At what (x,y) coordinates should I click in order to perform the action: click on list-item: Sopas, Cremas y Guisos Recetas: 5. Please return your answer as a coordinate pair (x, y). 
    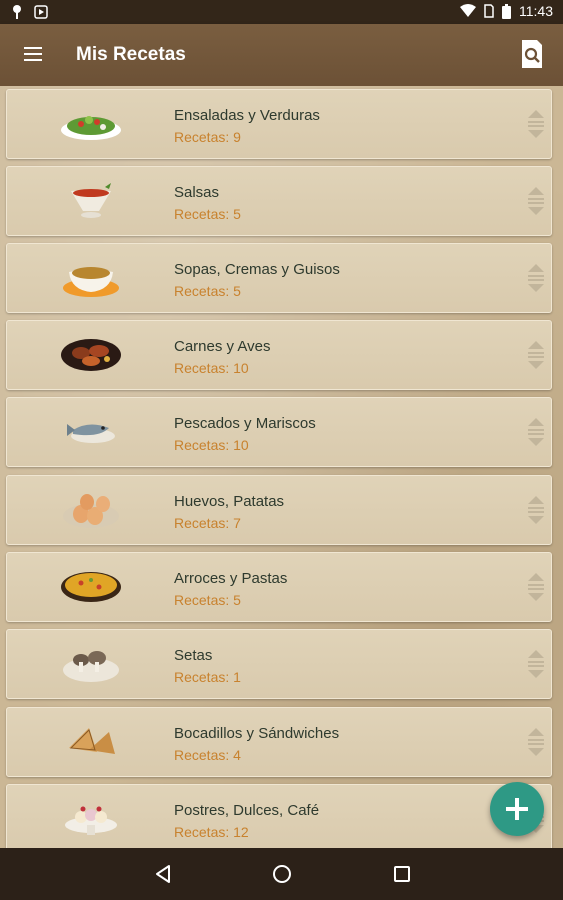
    Looking at the image, I should click on (279, 278).